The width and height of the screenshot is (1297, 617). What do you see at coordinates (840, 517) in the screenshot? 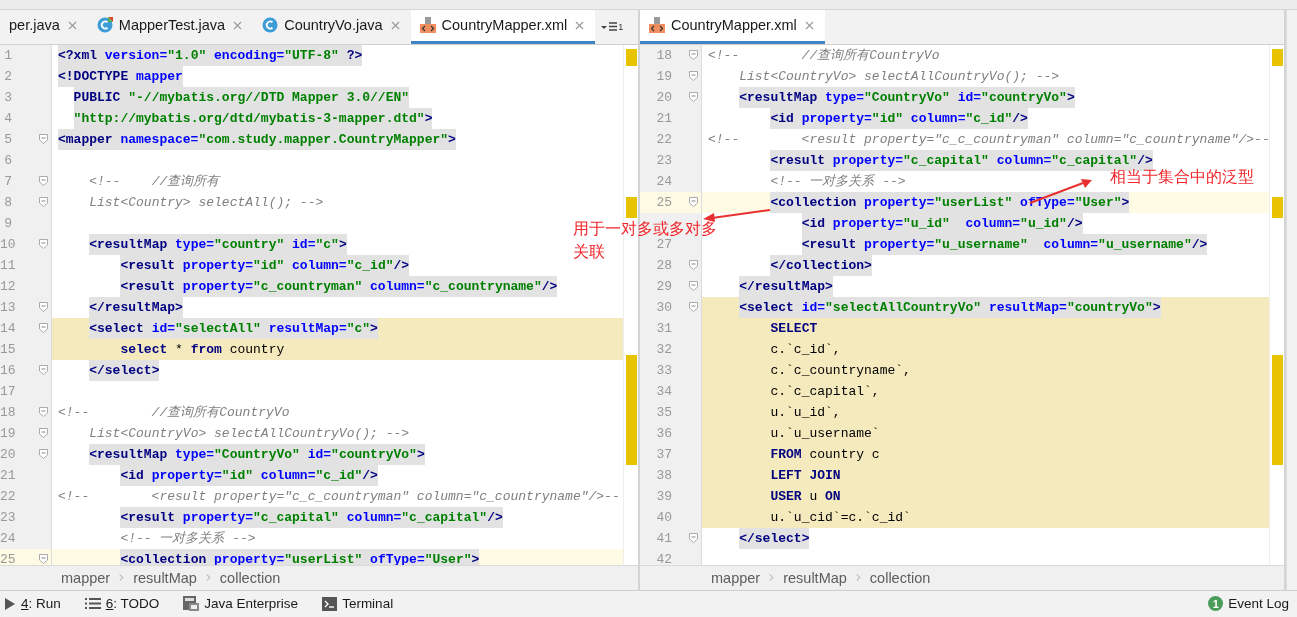
I see `code-line: u.`u_cid`=c.`c_id`` at bounding box center [840, 517].